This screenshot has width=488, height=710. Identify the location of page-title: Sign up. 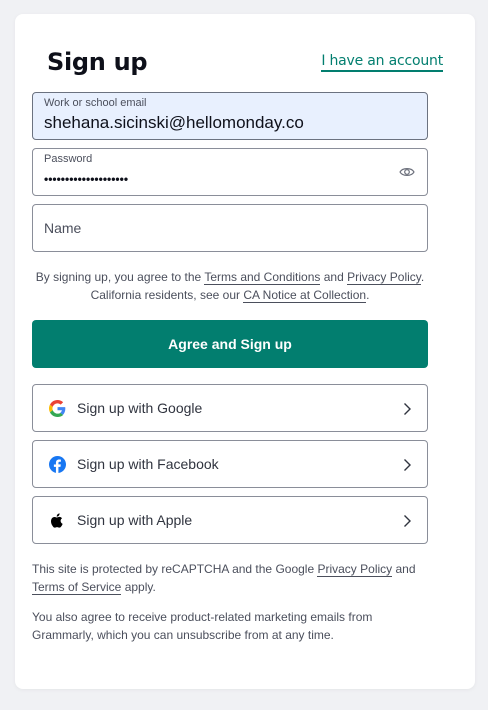
(97, 62).